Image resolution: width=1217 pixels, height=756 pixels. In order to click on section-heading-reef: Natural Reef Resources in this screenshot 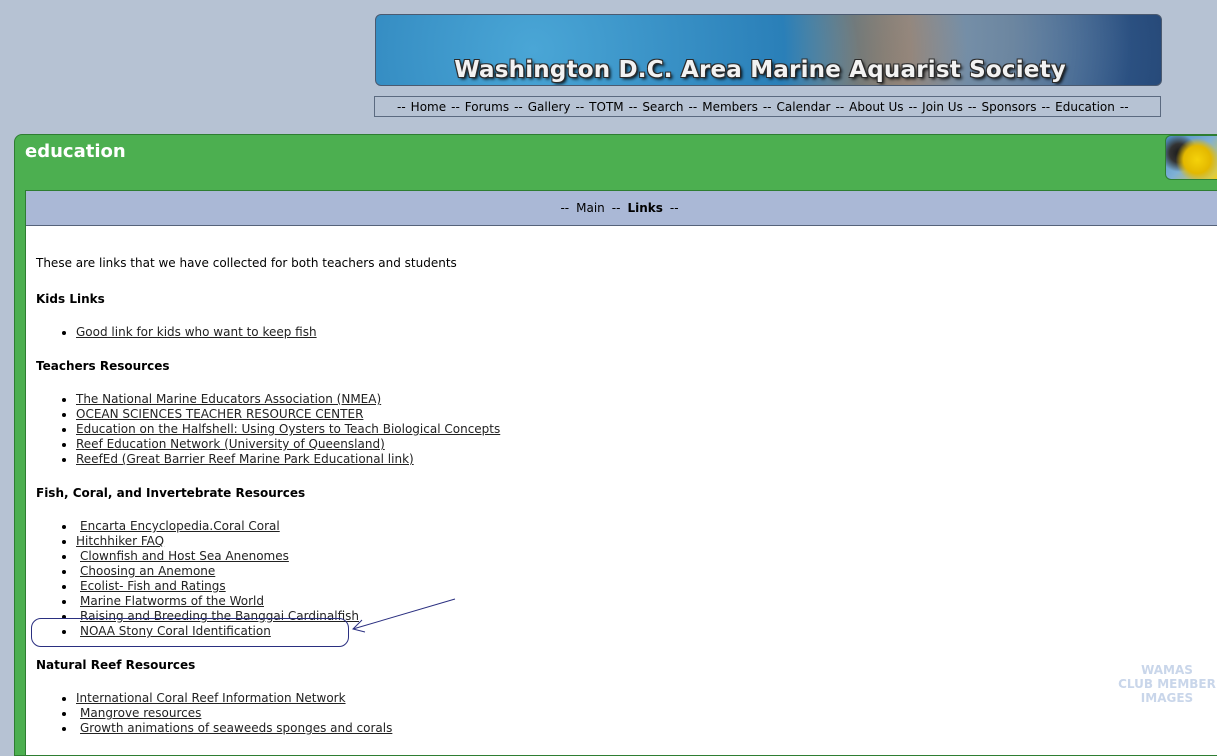, I will do `click(116, 665)`.